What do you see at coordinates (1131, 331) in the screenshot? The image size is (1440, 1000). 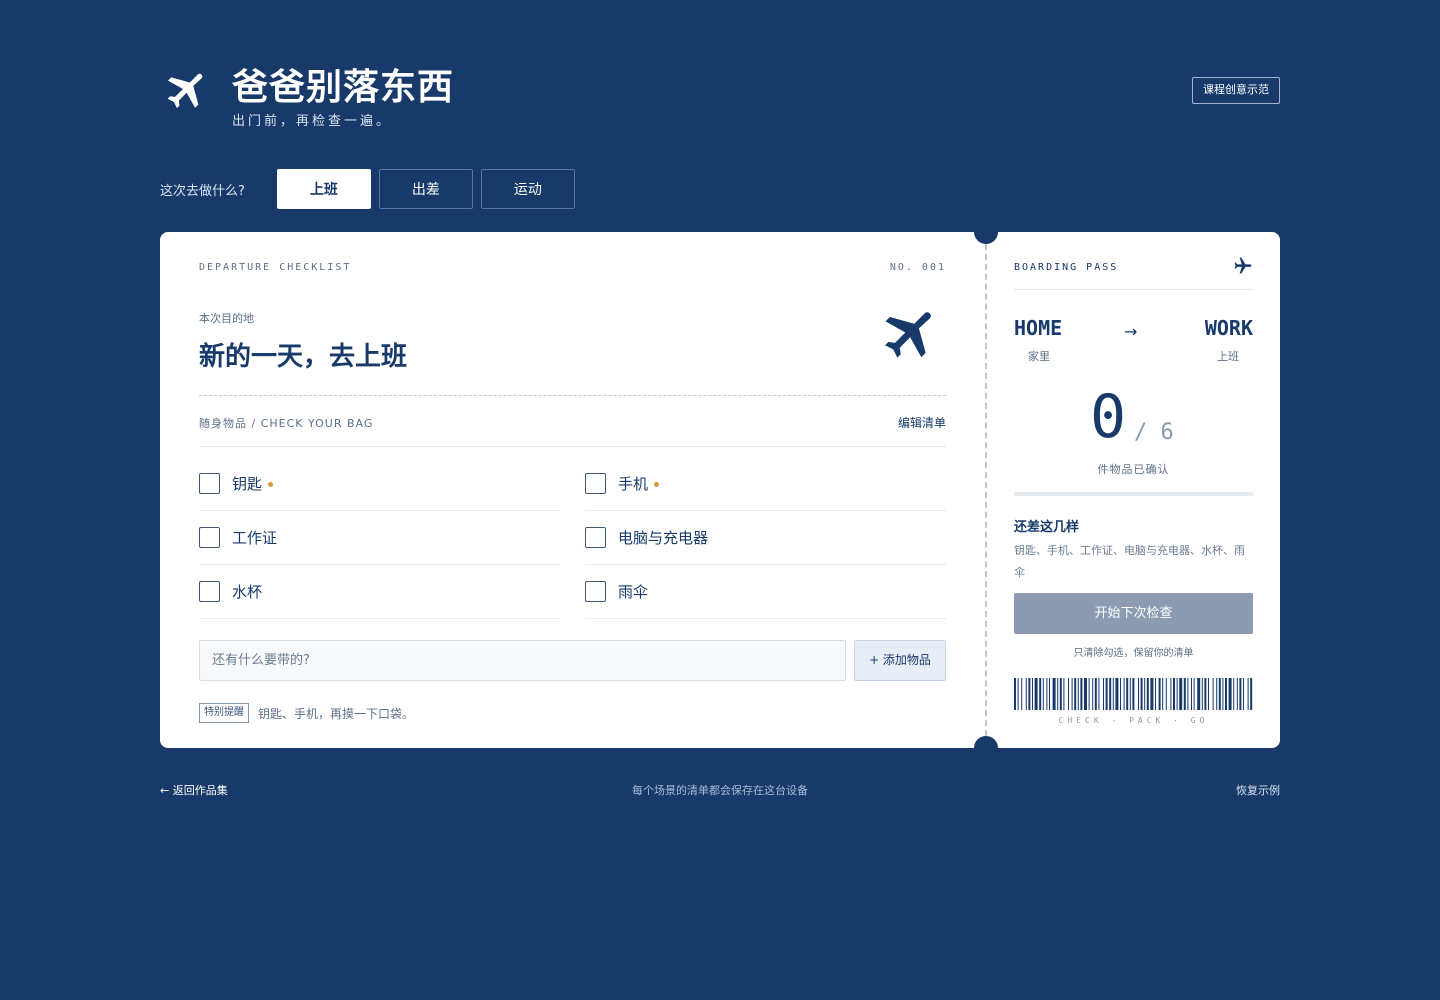 I see `arrow-right-icon: →` at bounding box center [1131, 331].